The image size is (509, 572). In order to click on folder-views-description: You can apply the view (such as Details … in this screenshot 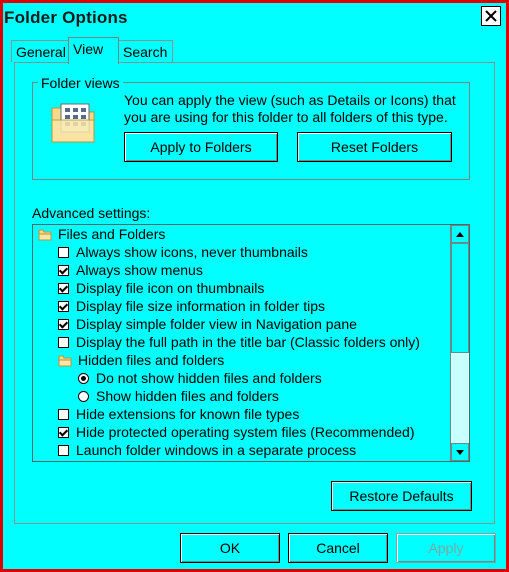, I will do `click(290, 108)`.